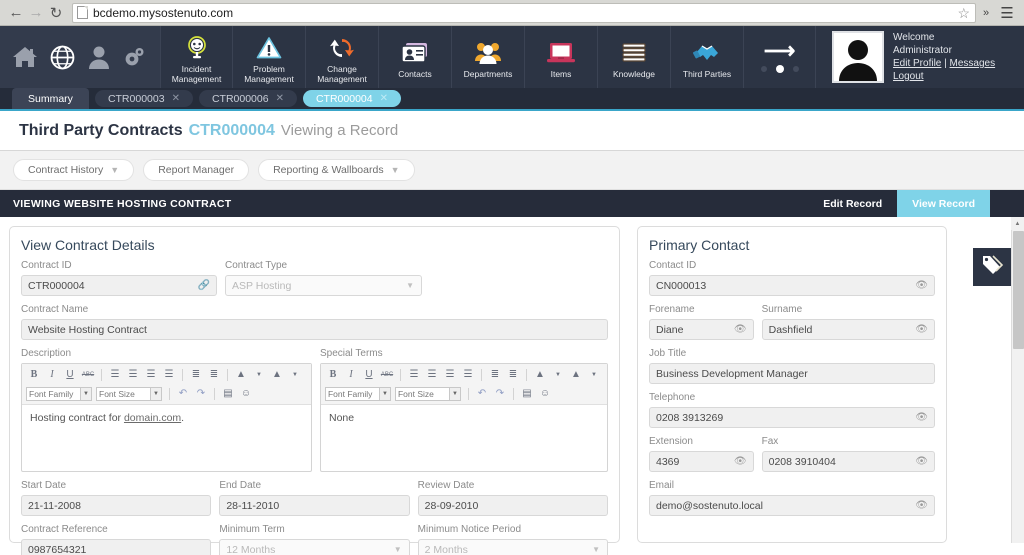  Describe the element at coordinates (561, 57) in the screenshot. I see `nav-module-items: Items` at that location.